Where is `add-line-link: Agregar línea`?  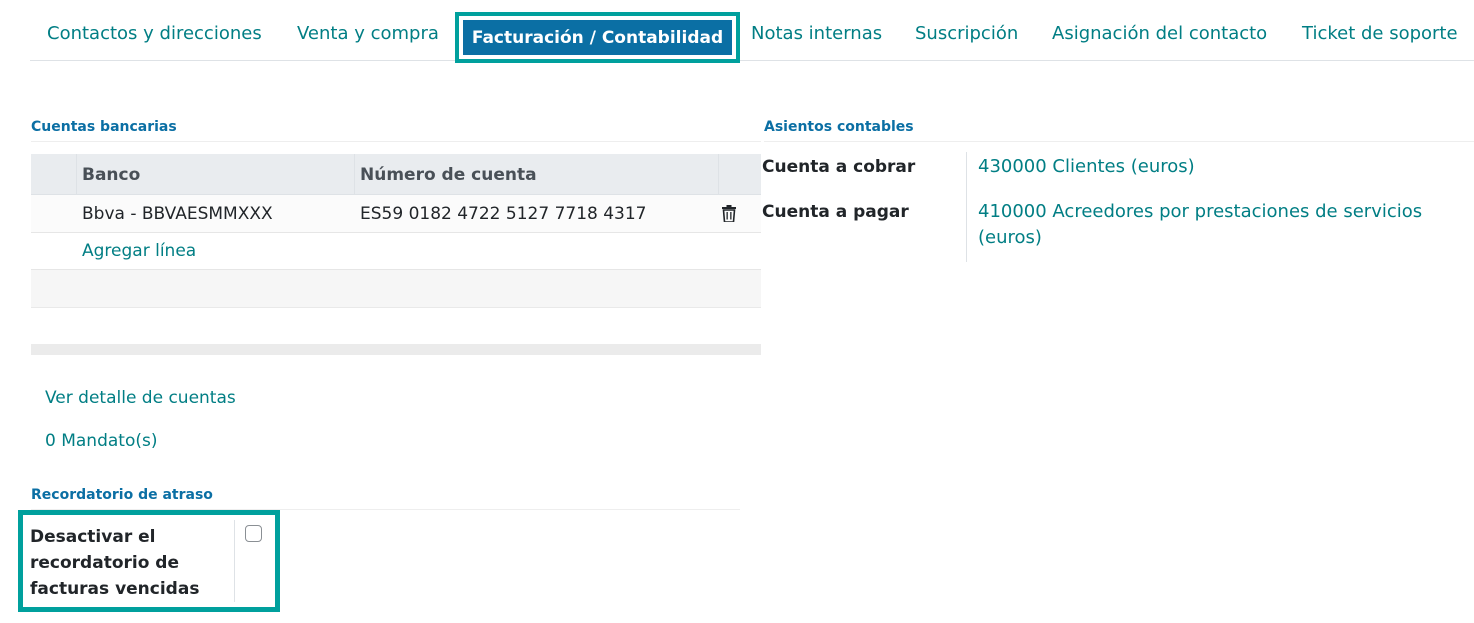 add-line-link: Agregar línea is located at coordinates (139, 251).